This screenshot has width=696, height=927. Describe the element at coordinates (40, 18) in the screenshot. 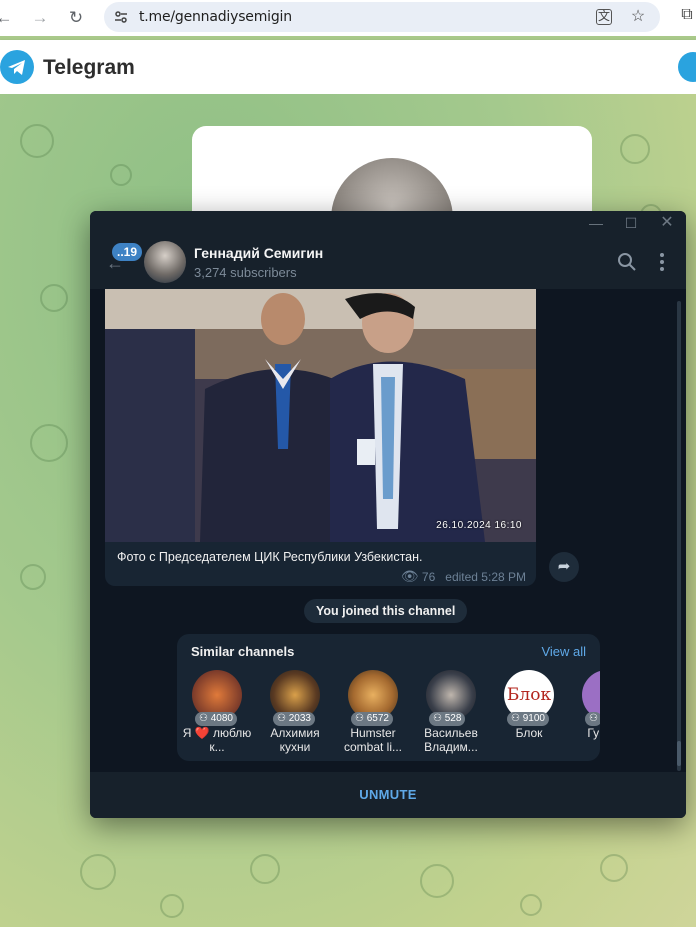

I see `forward-icon: →` at that location.